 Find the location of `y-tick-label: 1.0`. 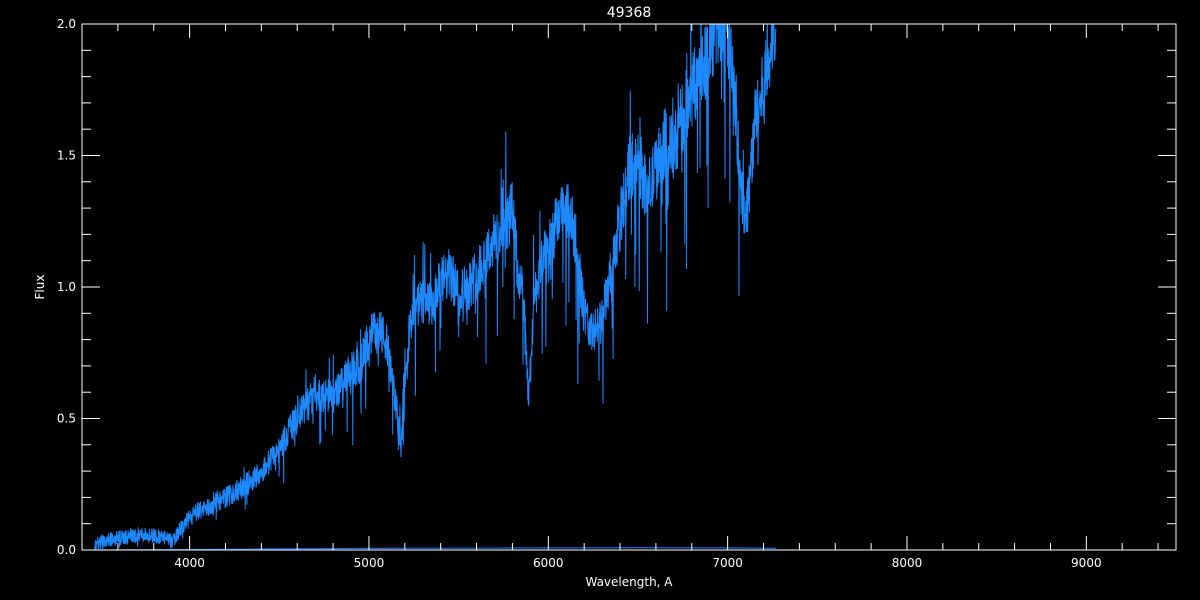

y-tick-label: 1.0 is located at coordinates (66, 287).